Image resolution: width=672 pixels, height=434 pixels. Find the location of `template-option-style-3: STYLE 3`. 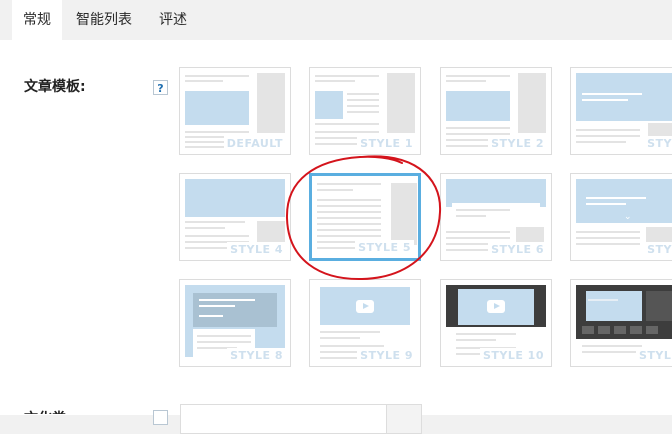

template-option-style-3: STYLE 3 is located at coordinates (621, 111).